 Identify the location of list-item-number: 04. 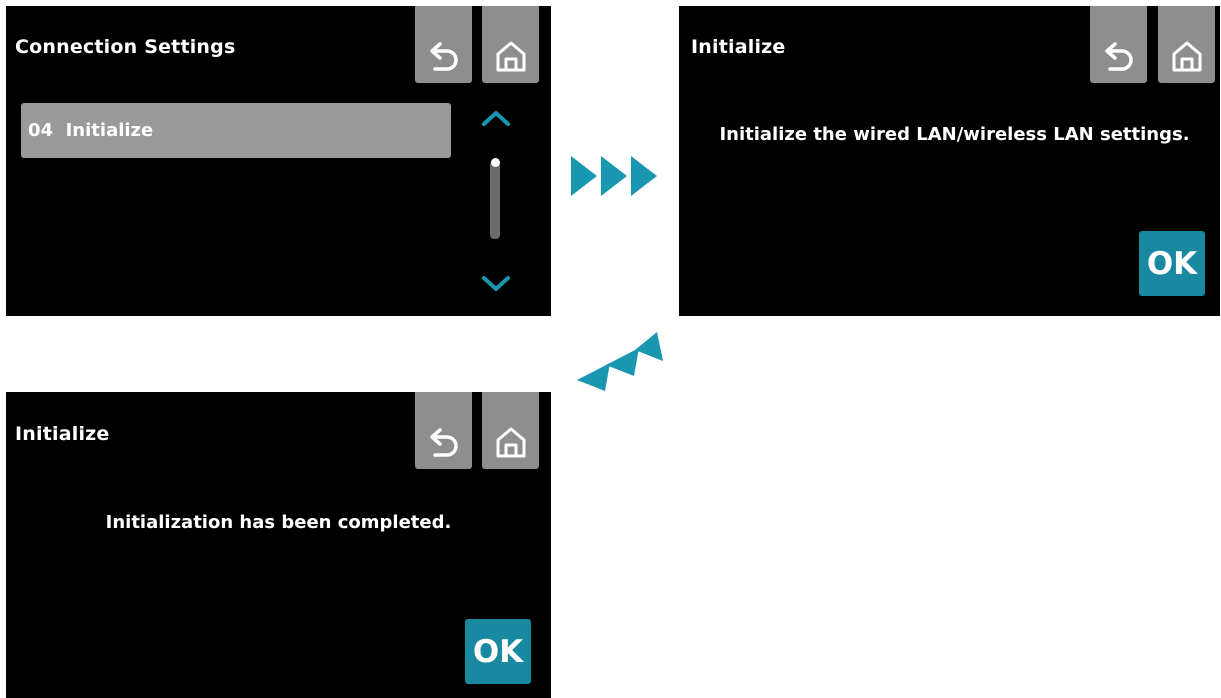
(41, 130).